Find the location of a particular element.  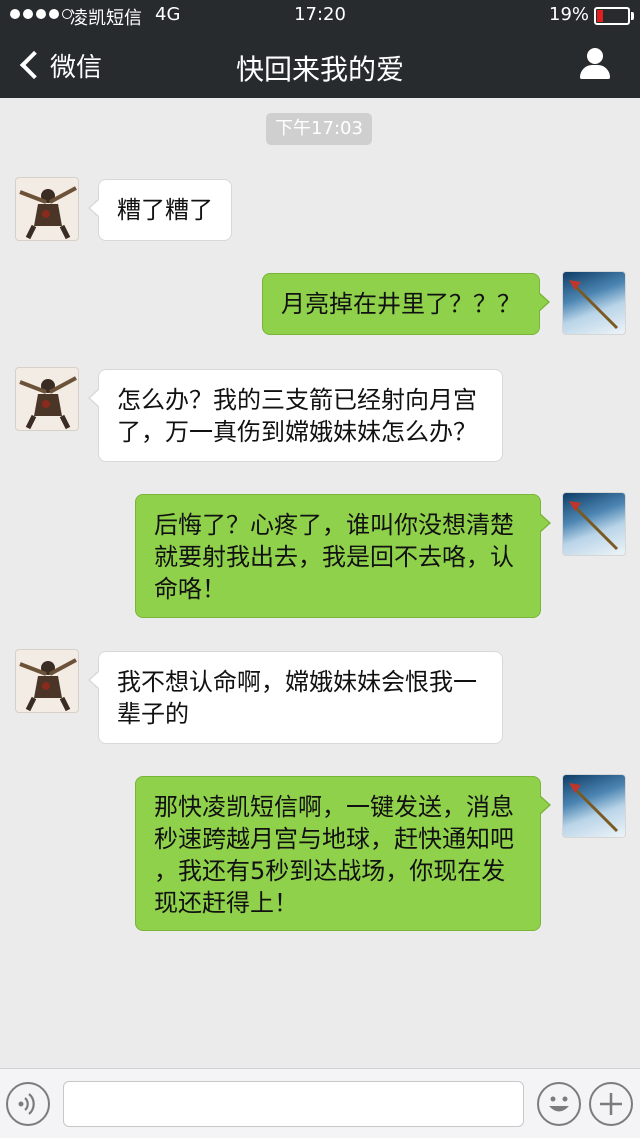

message-bubble-outgoing: 后悔了？心疼了，谁叫你没想清楚 就要射我出去，我是回不去咯，认 命咯！ is located at coordinates (343, 556).